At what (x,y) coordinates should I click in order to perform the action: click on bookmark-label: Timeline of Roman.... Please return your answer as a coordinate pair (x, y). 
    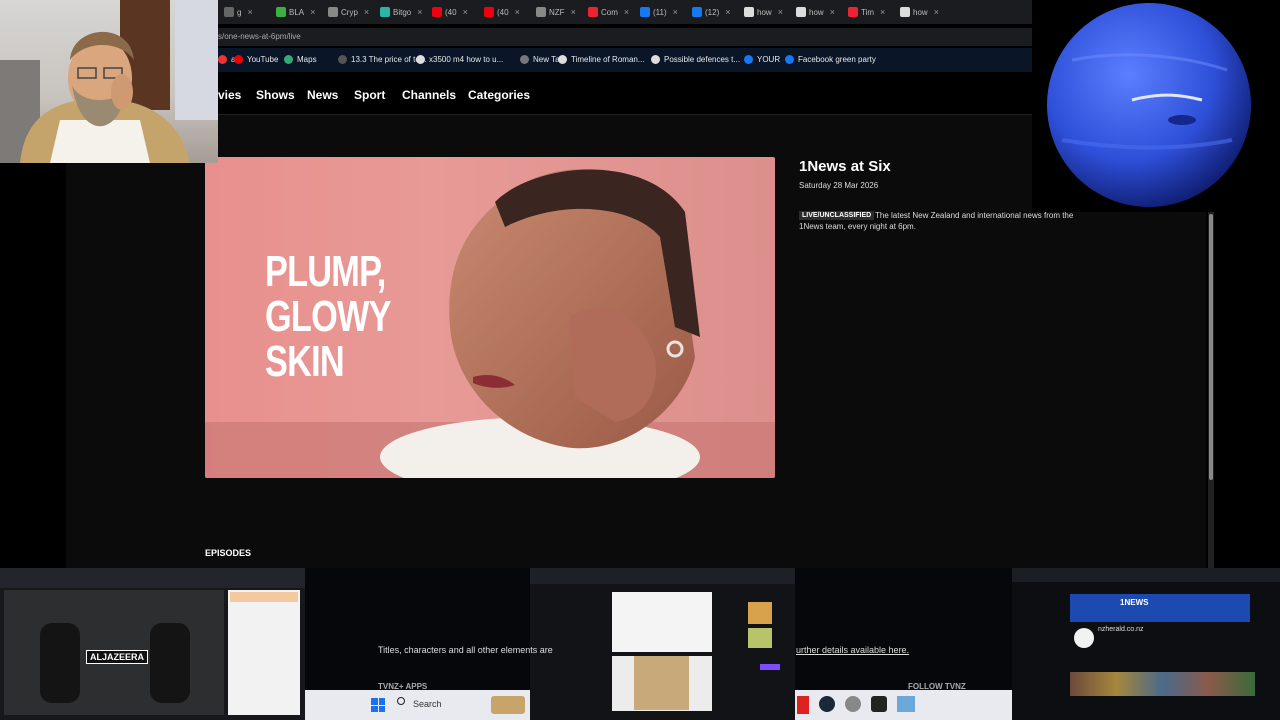
    Looking at the image, I should click on (608, 59).